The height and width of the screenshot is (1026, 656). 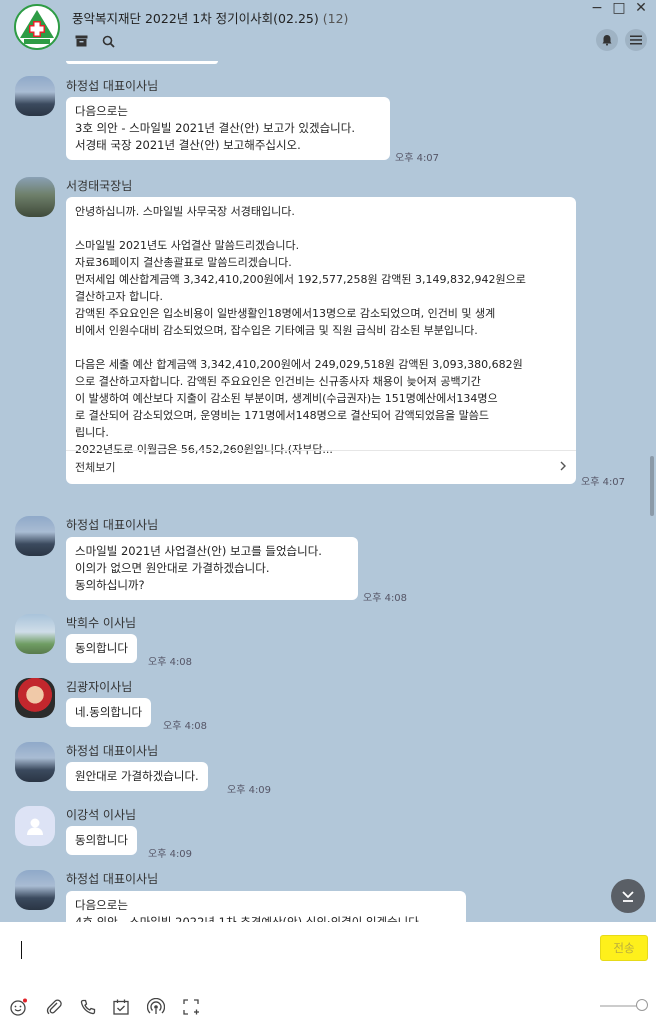 What do you see at coordinates (101, 815) in the screenshot?
I see `sender-name: 이강석 이사님` at bounding box center [101, 815].